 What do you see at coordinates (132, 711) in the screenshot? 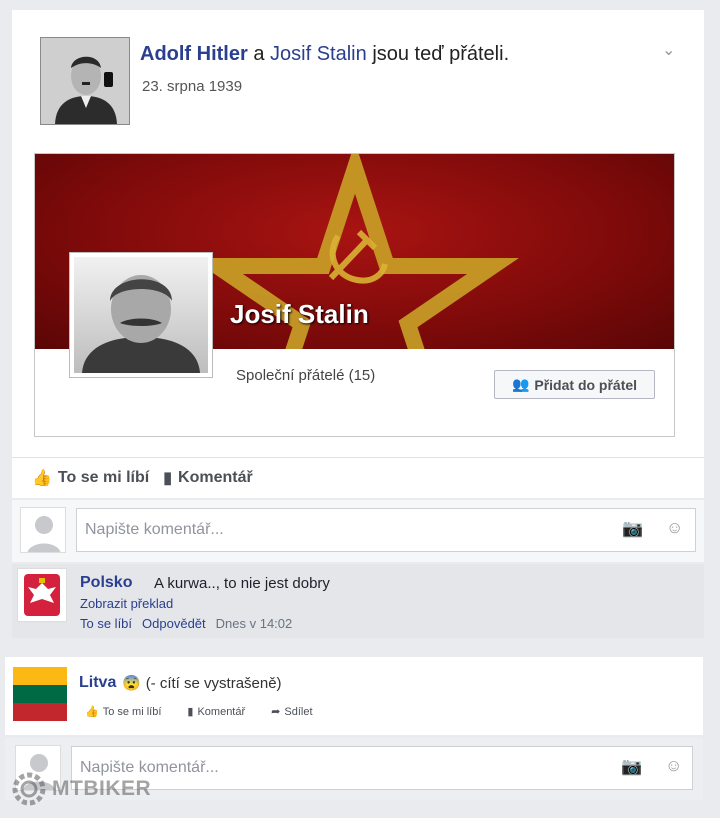
I see `post2-like-label: To se mi líbí` at bounding box center [132, 711].